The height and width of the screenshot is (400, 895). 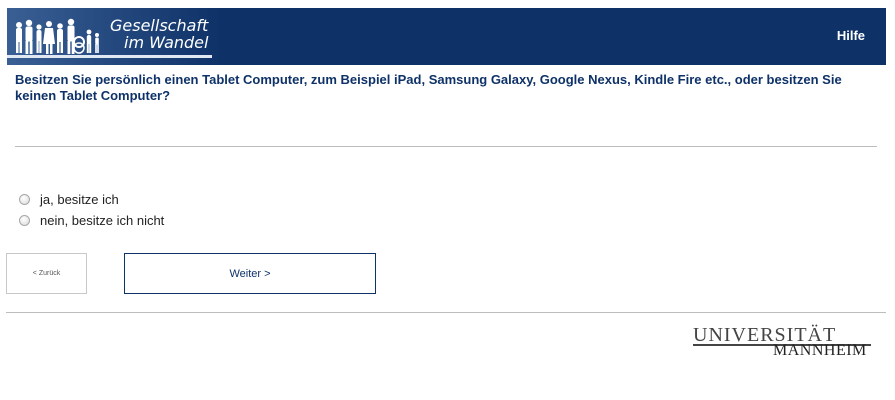 I want to click on next-button: Weiter >, so click(x=250, y=273).